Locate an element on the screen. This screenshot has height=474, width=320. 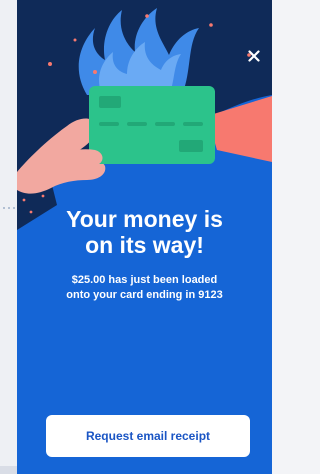
message-line-2: onto your card ending in 9123 is located at coordinates (144, 295).